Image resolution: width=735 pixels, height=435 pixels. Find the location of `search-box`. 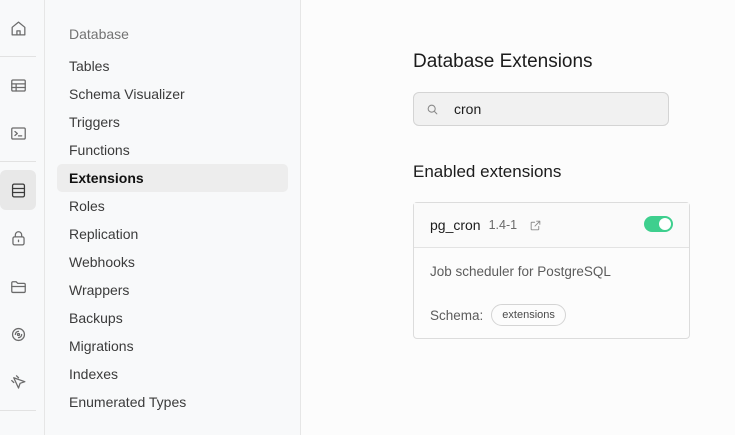

search-box is located at coordinates (541, 109).